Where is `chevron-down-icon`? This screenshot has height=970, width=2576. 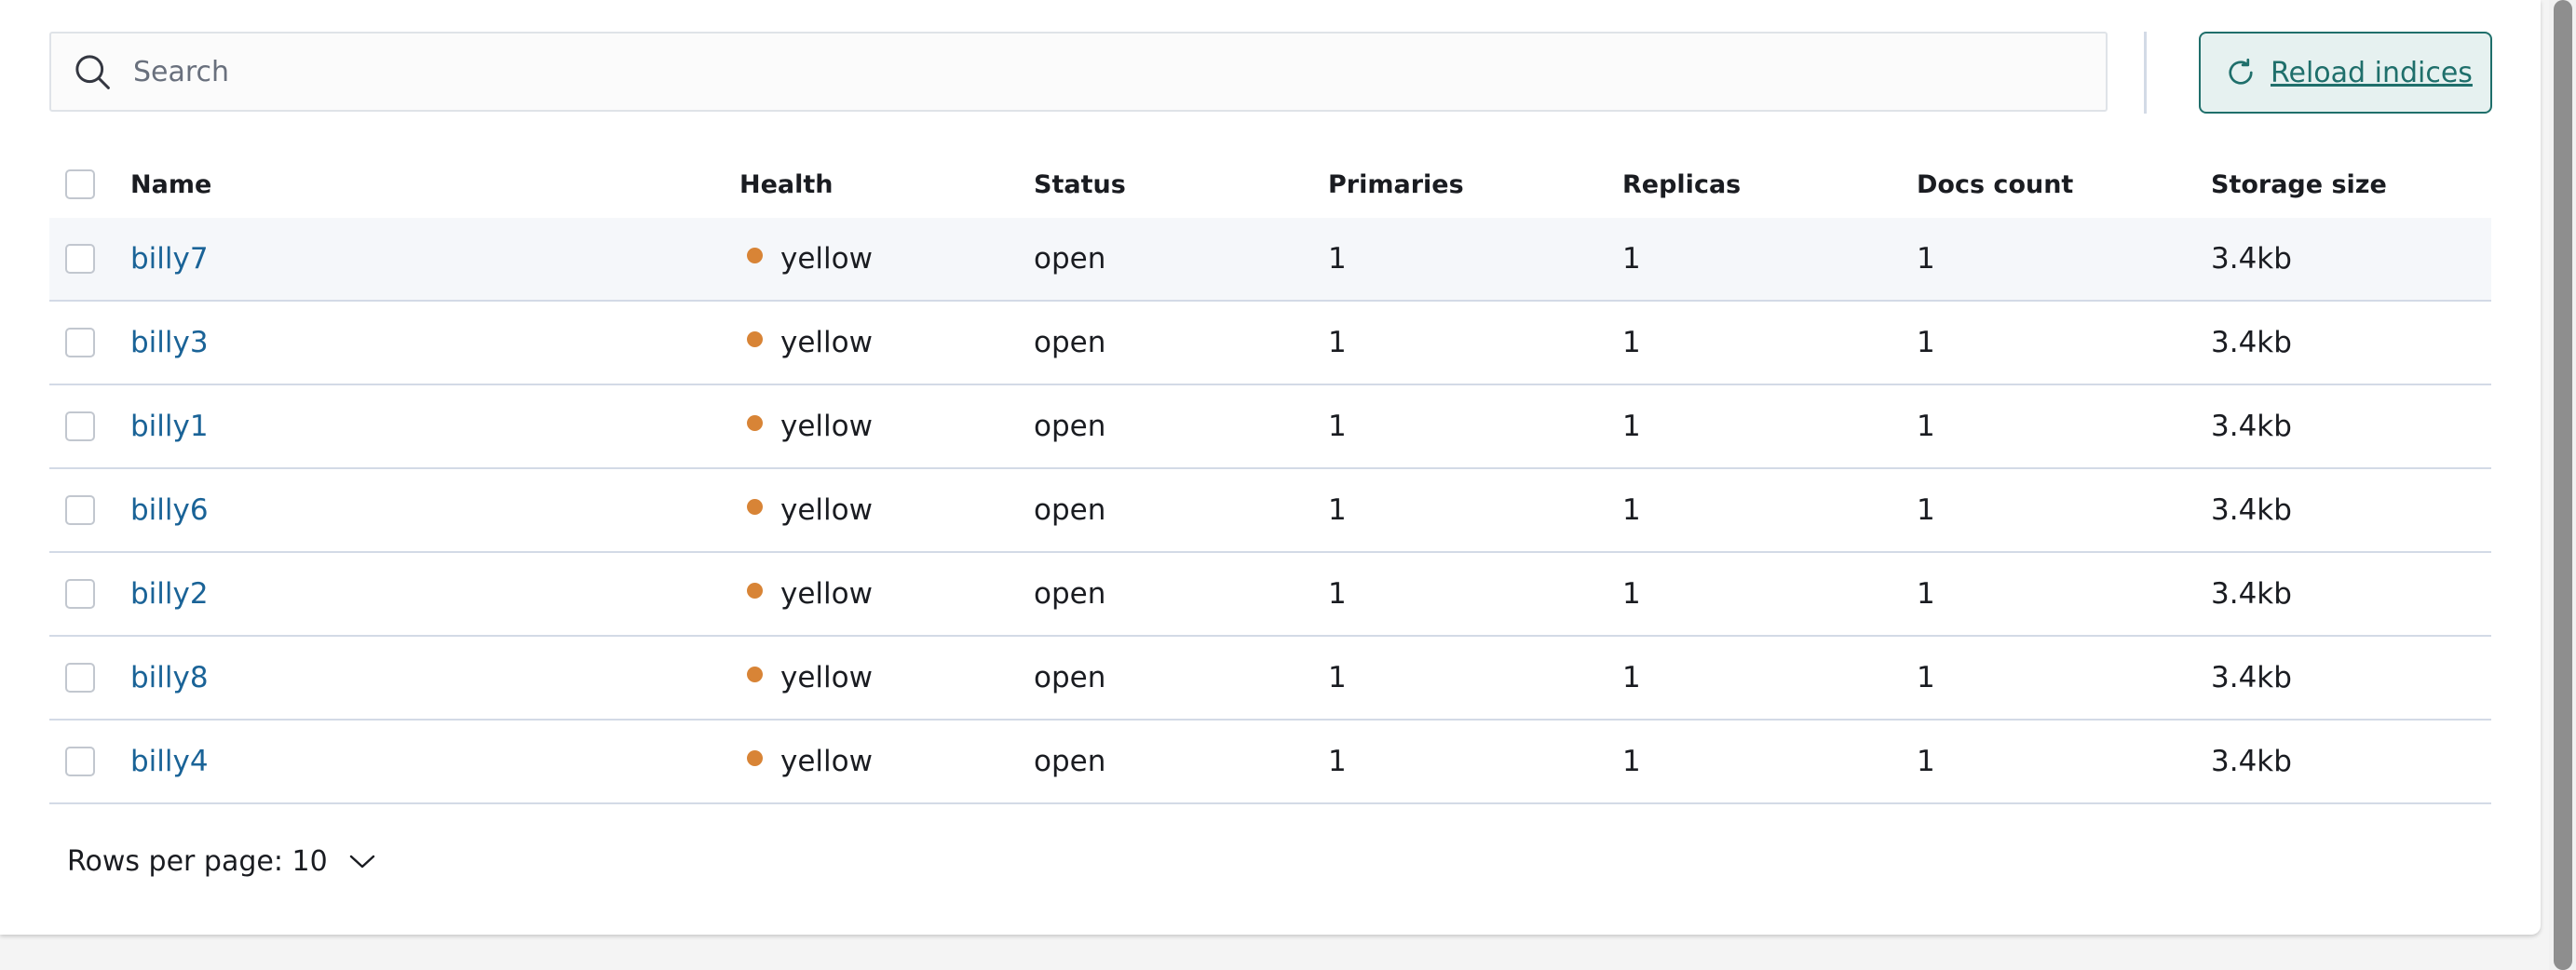
chevron-down-icon is located at coordinates (361, 862).